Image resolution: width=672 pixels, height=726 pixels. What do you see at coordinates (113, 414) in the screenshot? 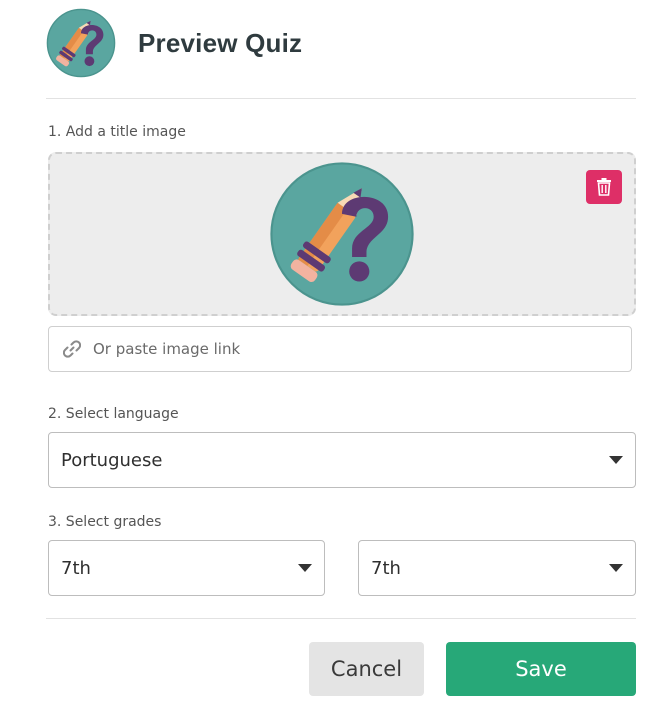
I see `language-label: 2. Select language` at bounding box center [113, 414].